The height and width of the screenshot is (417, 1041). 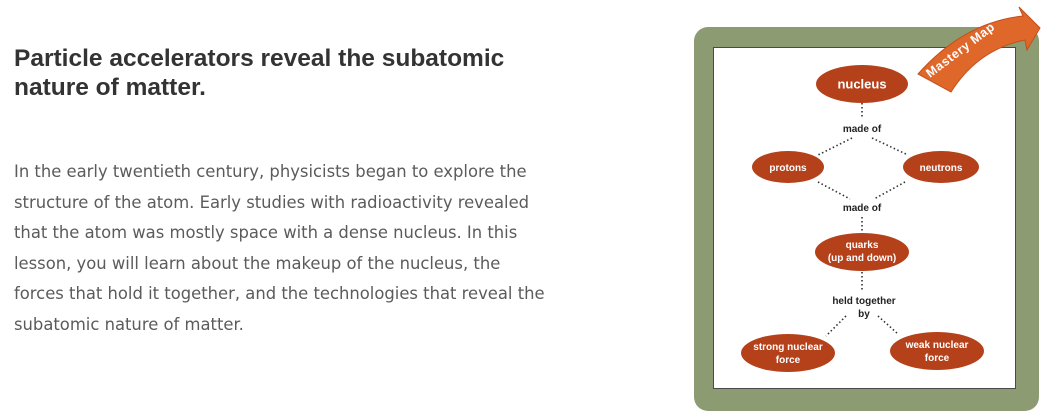 I want to click on node-label: nucleus, so click(x=861, y=84).